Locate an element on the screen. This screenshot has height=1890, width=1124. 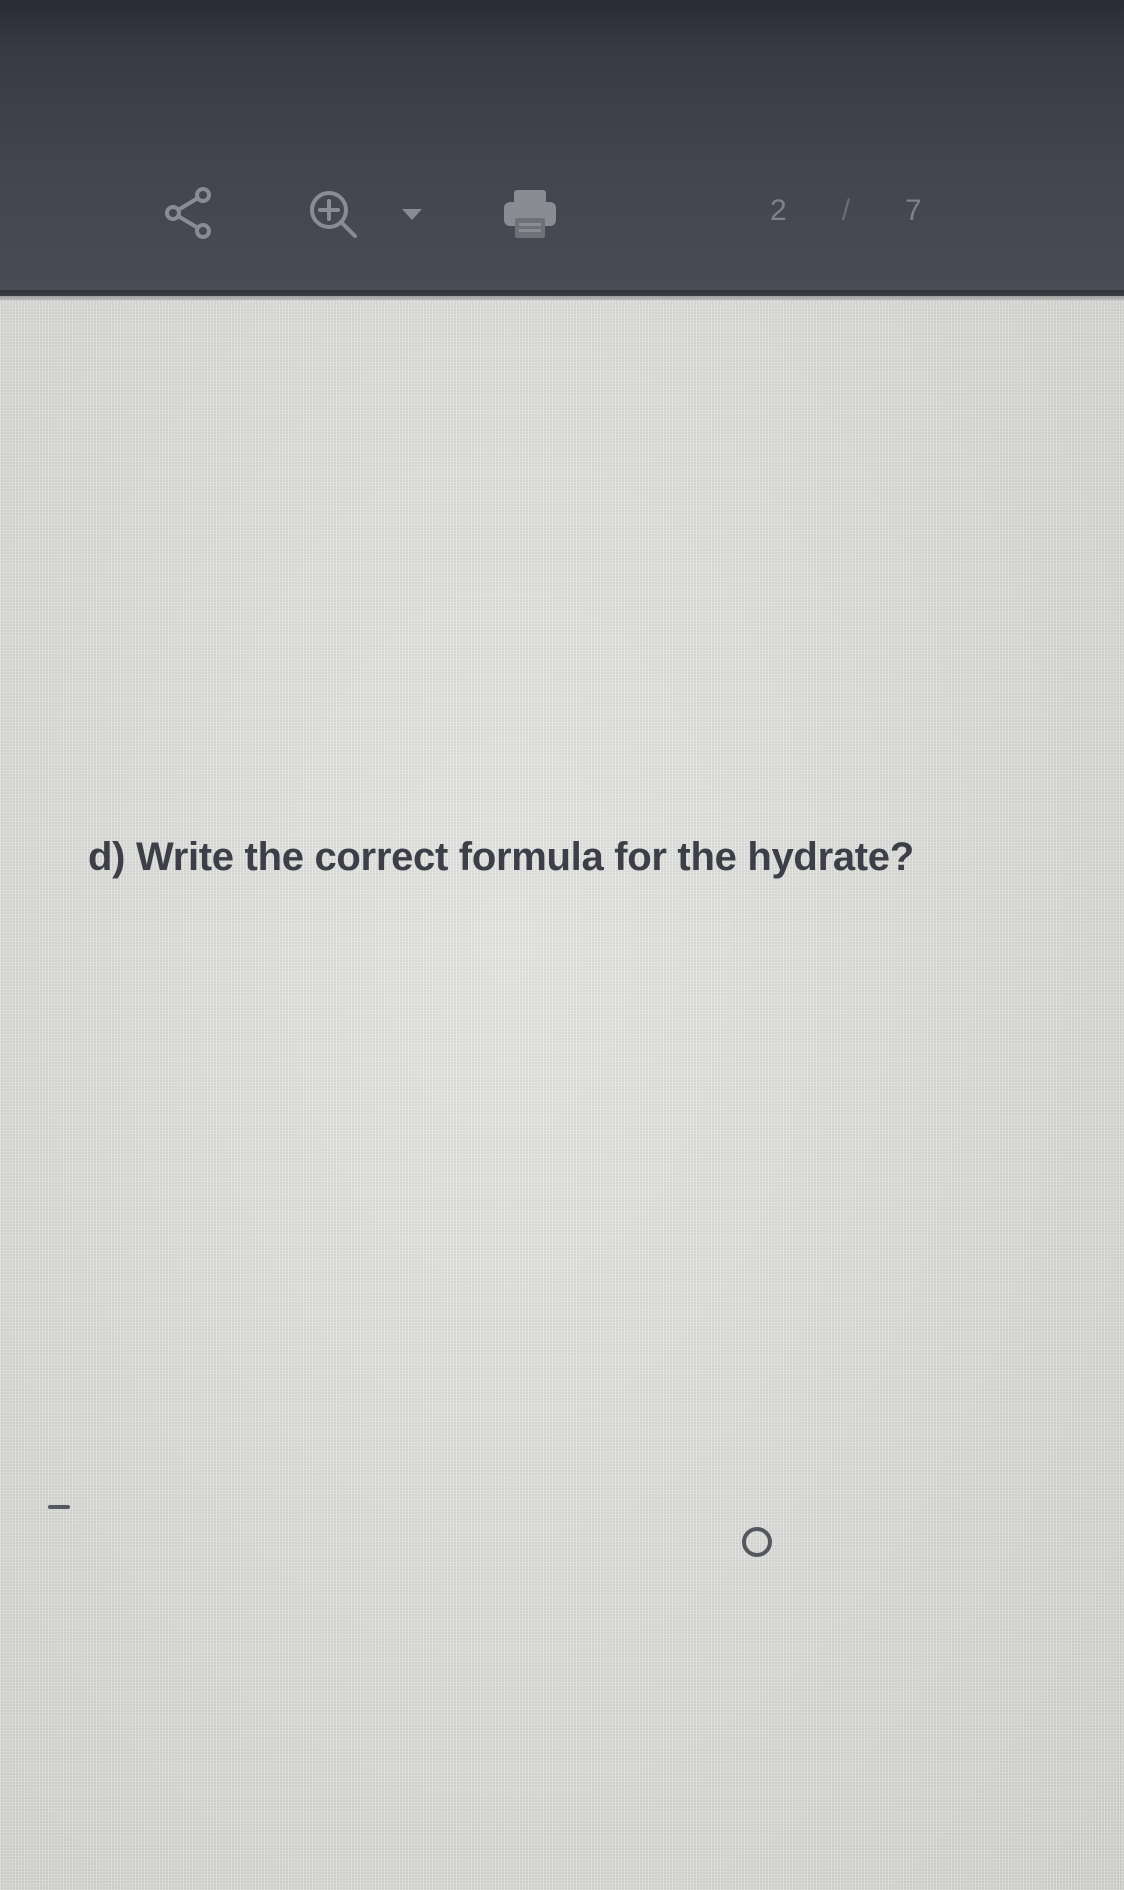
page-indicator: 2 / 7 is located at coordinates (846, 211).